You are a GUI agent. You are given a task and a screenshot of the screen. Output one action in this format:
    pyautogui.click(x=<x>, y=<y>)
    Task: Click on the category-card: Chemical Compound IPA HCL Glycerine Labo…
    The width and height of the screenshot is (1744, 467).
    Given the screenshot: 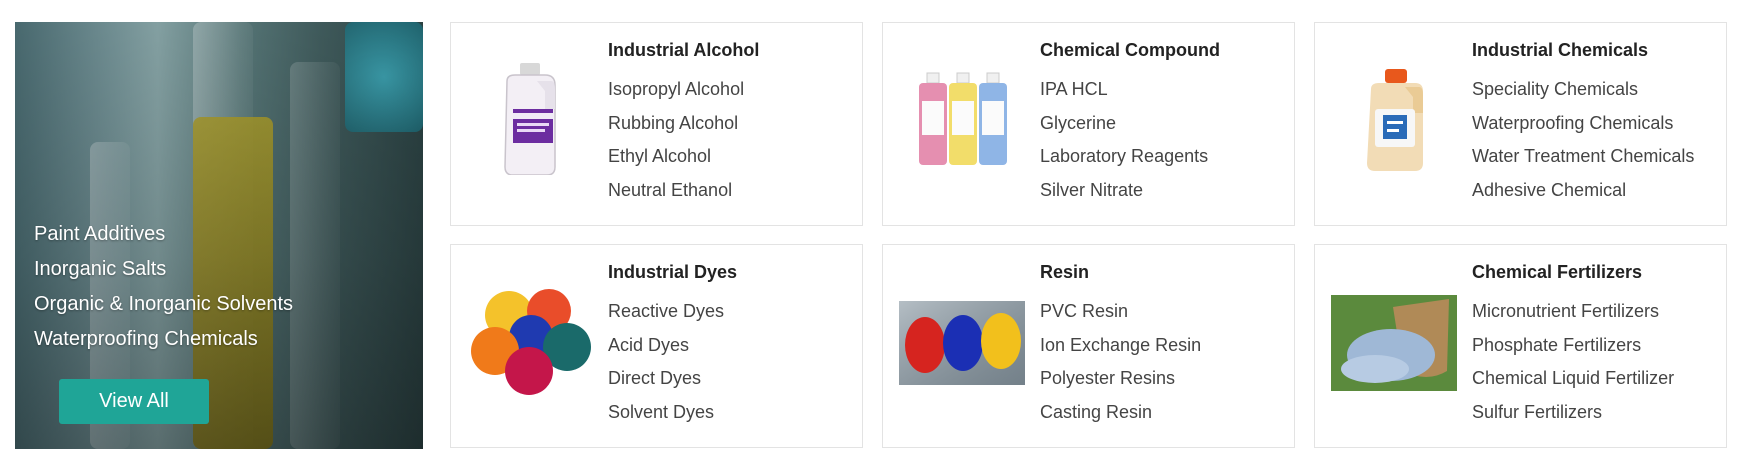 What is the action you would take?
    pyautogui.click(x=1088, y=124)
    